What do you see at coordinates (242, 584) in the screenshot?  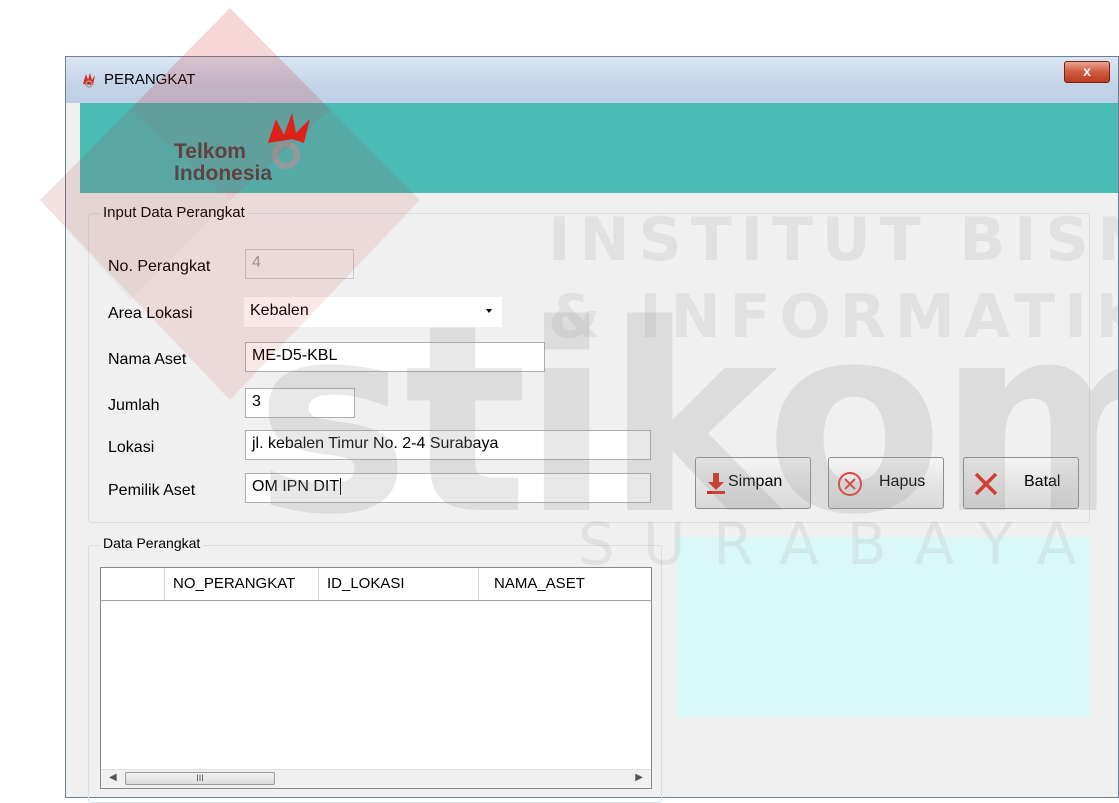 I see `col-no-perangkat: NO_PERANGKAT` at bounding box center [242, 584].